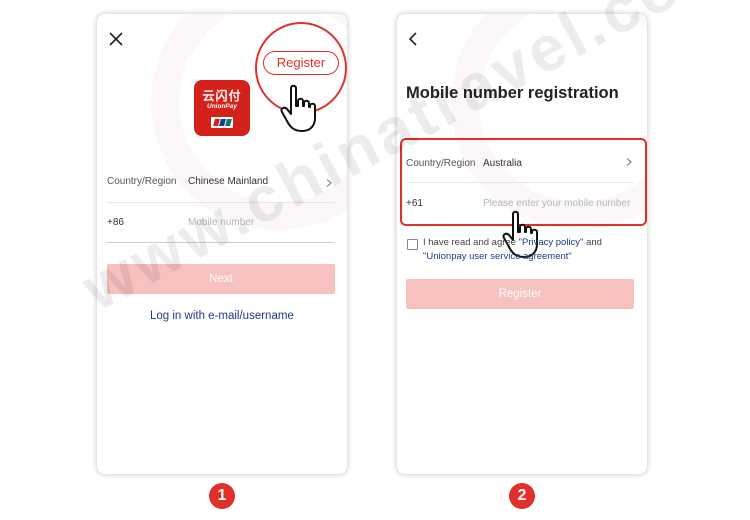 This screenshot has height=520, width=750. Describe the element at coordinates (412, 244) in the screenshot. I see `agree-checkbox` at that location.